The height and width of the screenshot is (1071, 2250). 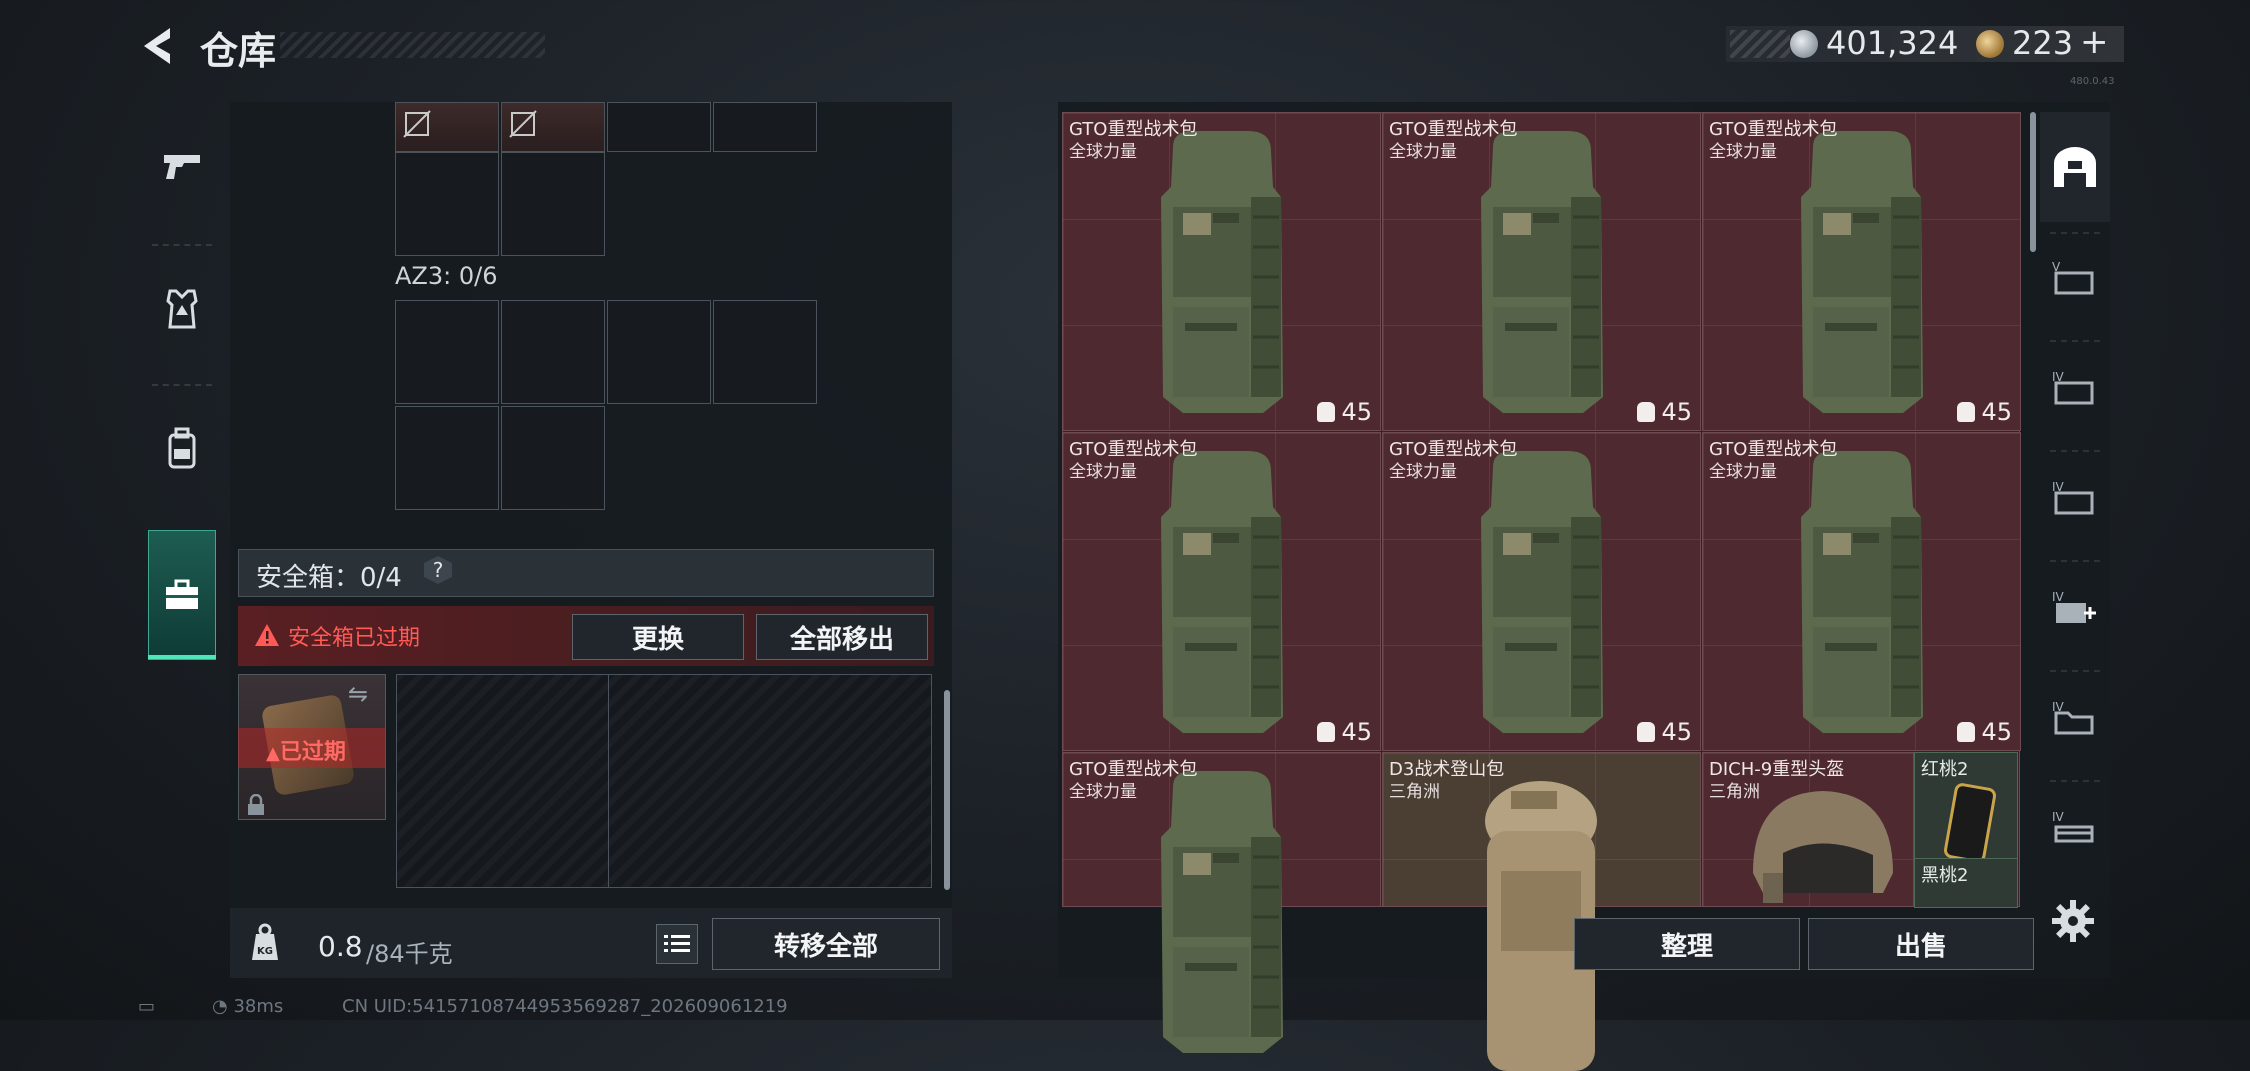 I want to click on move-all-out-button: 全部移出, so click(x=842, y=637).